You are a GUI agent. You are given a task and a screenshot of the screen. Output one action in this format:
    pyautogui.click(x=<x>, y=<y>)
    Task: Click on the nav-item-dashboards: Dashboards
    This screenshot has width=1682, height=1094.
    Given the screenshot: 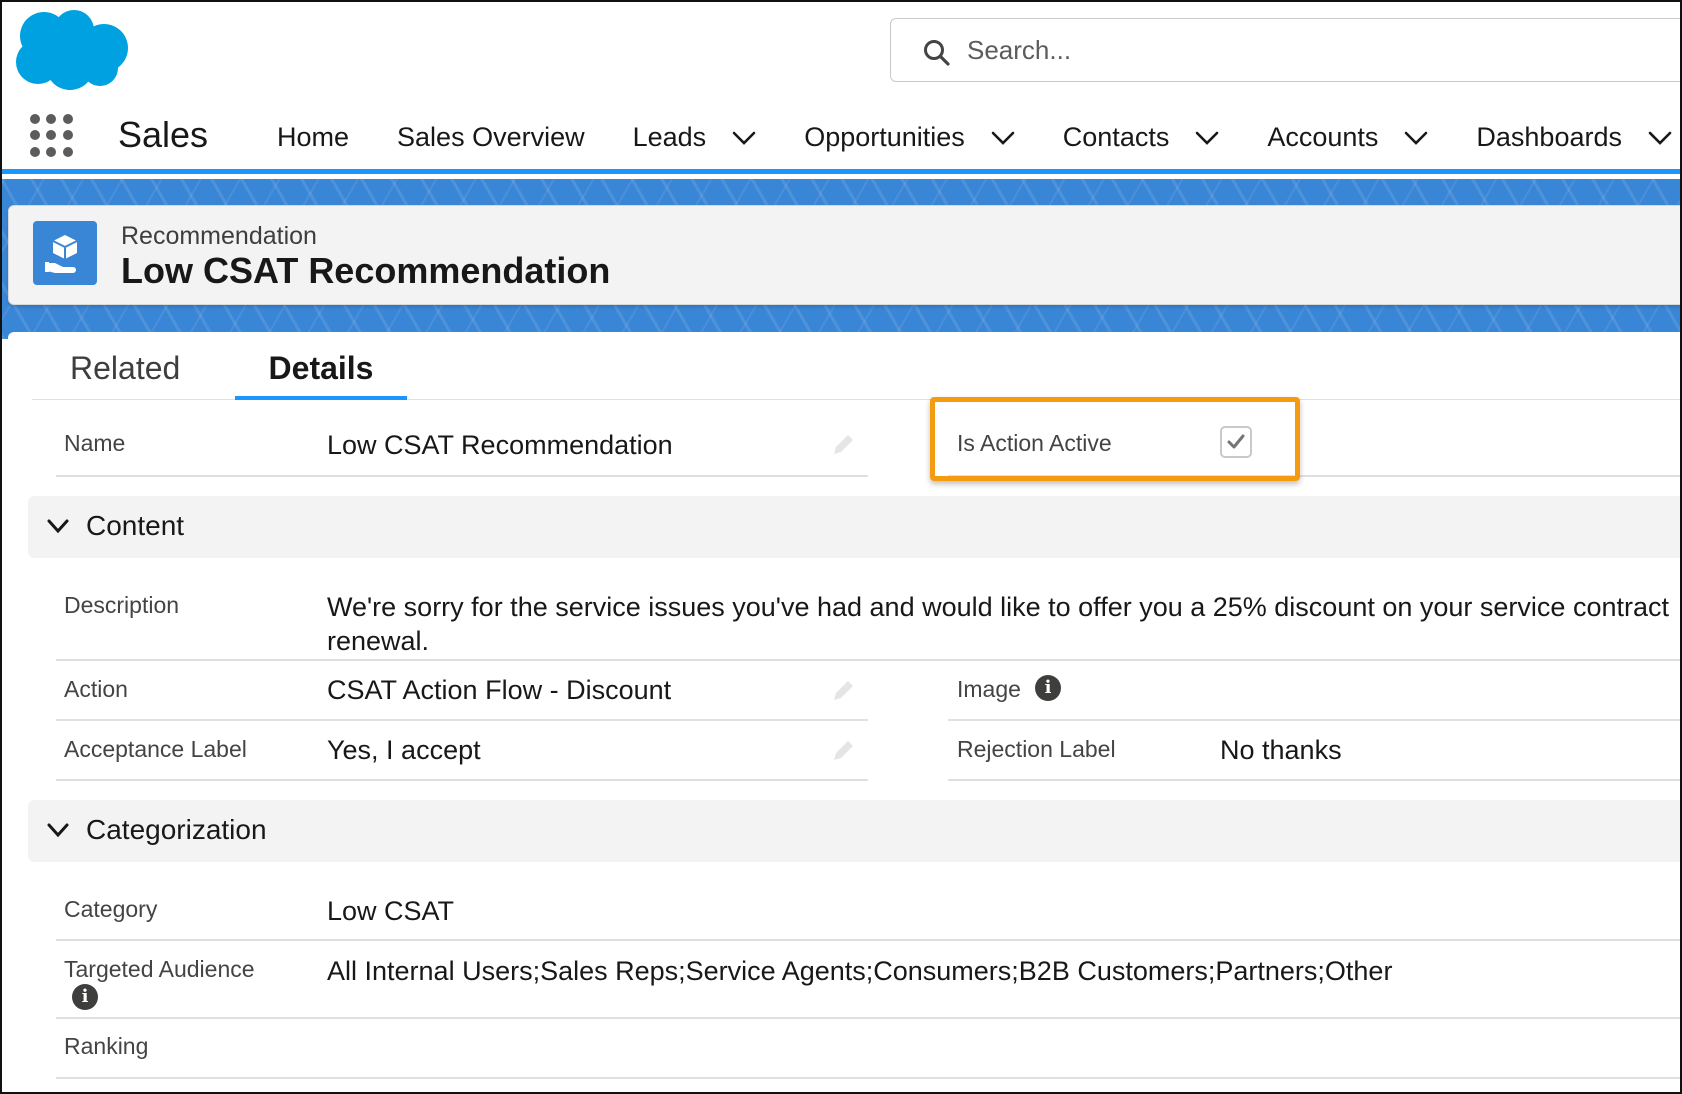 What is the action you would take?
    pyautogui.click(x=1574, y=137)
    